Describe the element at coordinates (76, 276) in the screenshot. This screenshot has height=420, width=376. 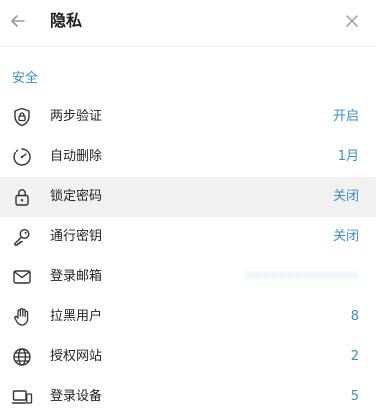
I see `row-label: 登录邮箱` at that location.